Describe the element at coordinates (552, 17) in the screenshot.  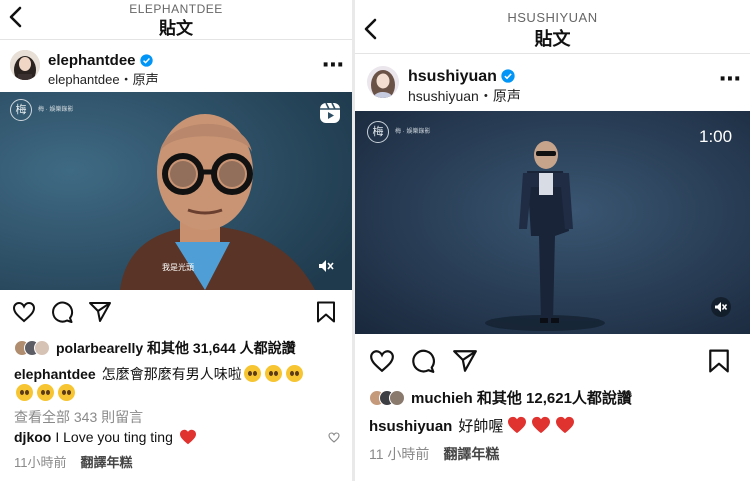
I see `header-handle: HSUSHIYUAN` at that location.